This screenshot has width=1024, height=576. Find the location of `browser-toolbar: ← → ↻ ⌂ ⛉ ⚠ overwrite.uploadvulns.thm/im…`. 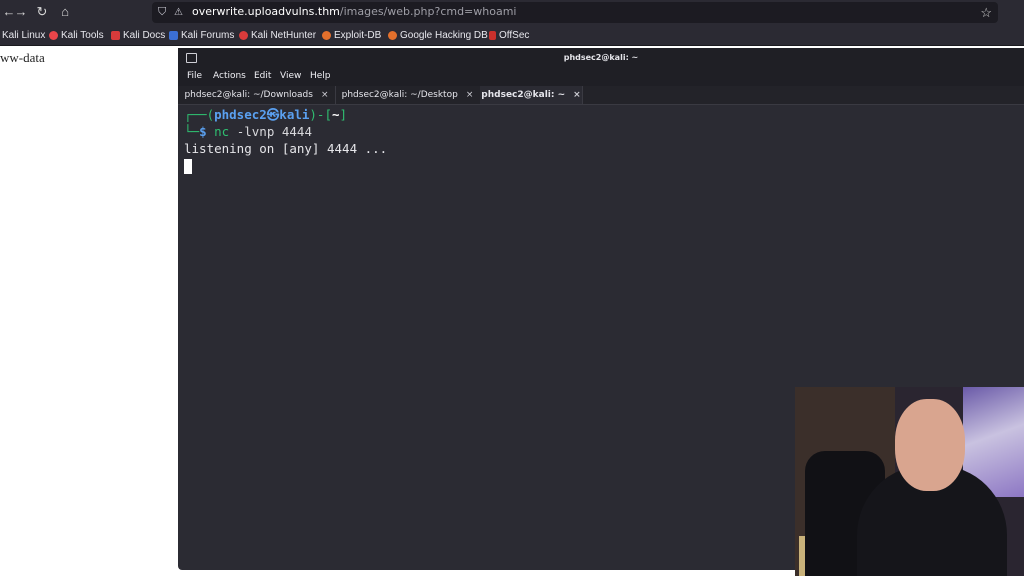

browser-toolbar: ← → ↻ ⌂ ⛉ ⚠ overwrite.uploadvulns.thm/im… is located at coordinates (512, 12).